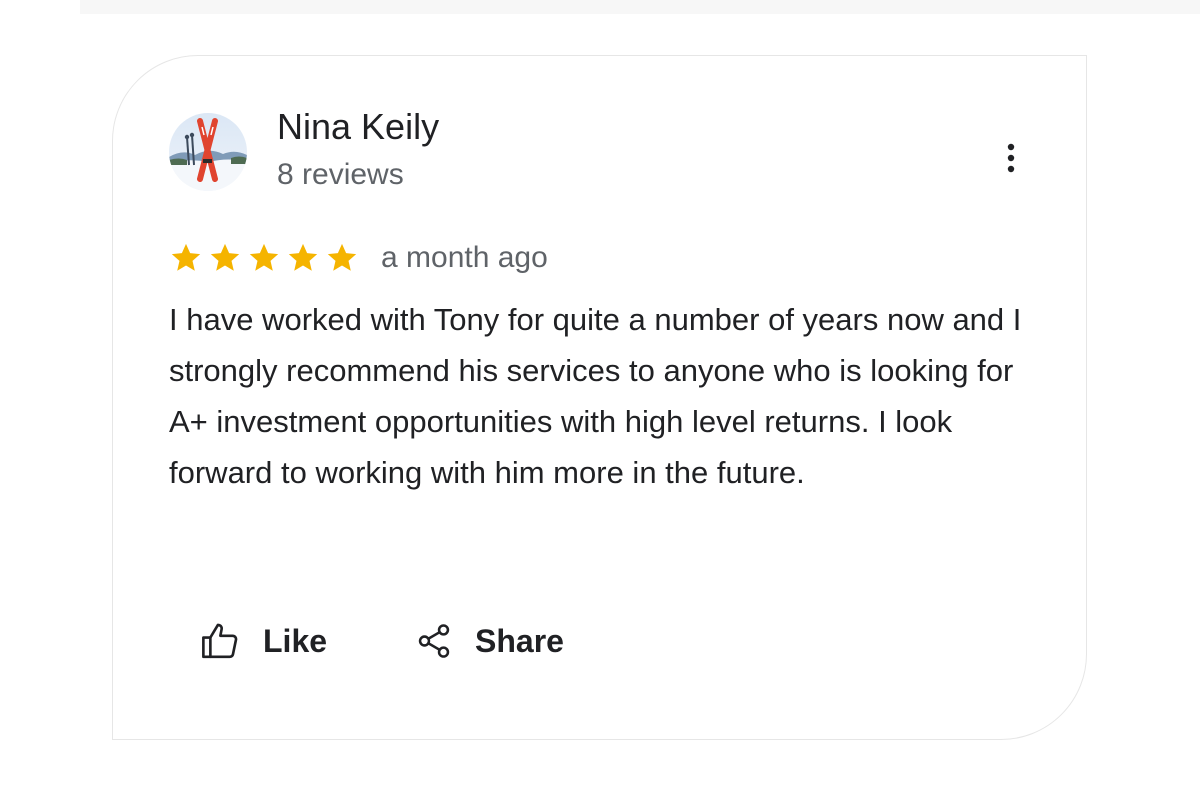 This screenshot has height=797, width=1200. What do you see at coordinates (340, 174) in the screenshot?
I see `reviewer-review-count: 8 reviews` at bounding box center [340, 174].